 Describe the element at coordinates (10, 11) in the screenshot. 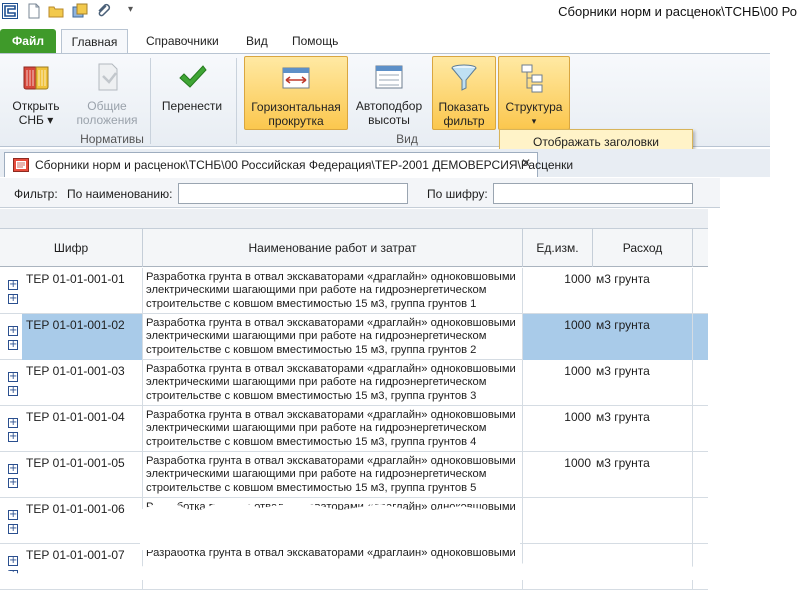

I see `app-logo-icon` at that location.